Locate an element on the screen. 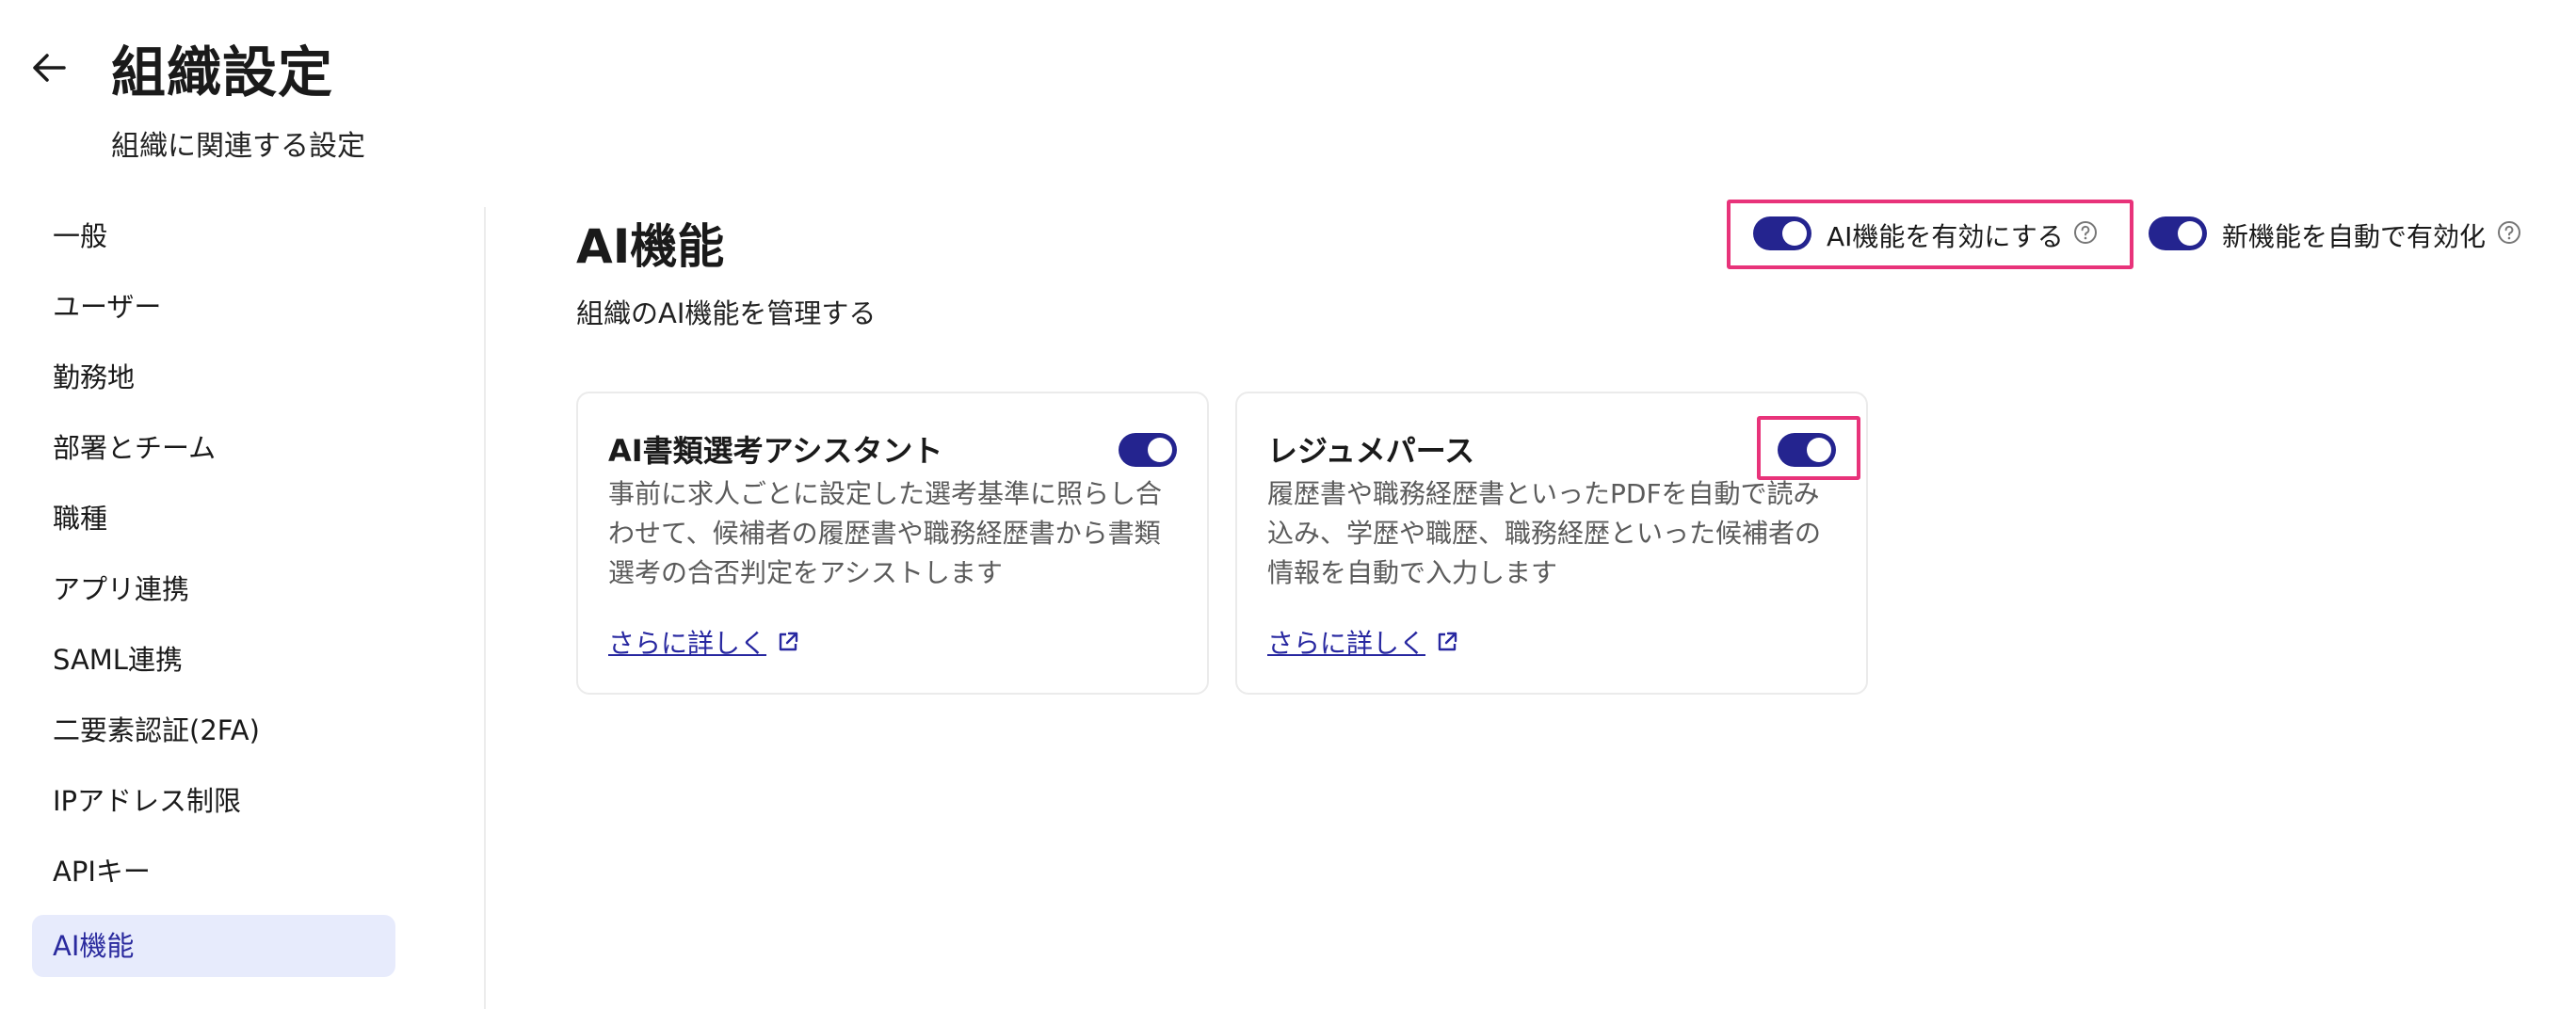 Image resolution: width=2576 pixels, height=1009 pixels. sidebar-item-saml: SAML連携 is located at coordinates (213, 660).